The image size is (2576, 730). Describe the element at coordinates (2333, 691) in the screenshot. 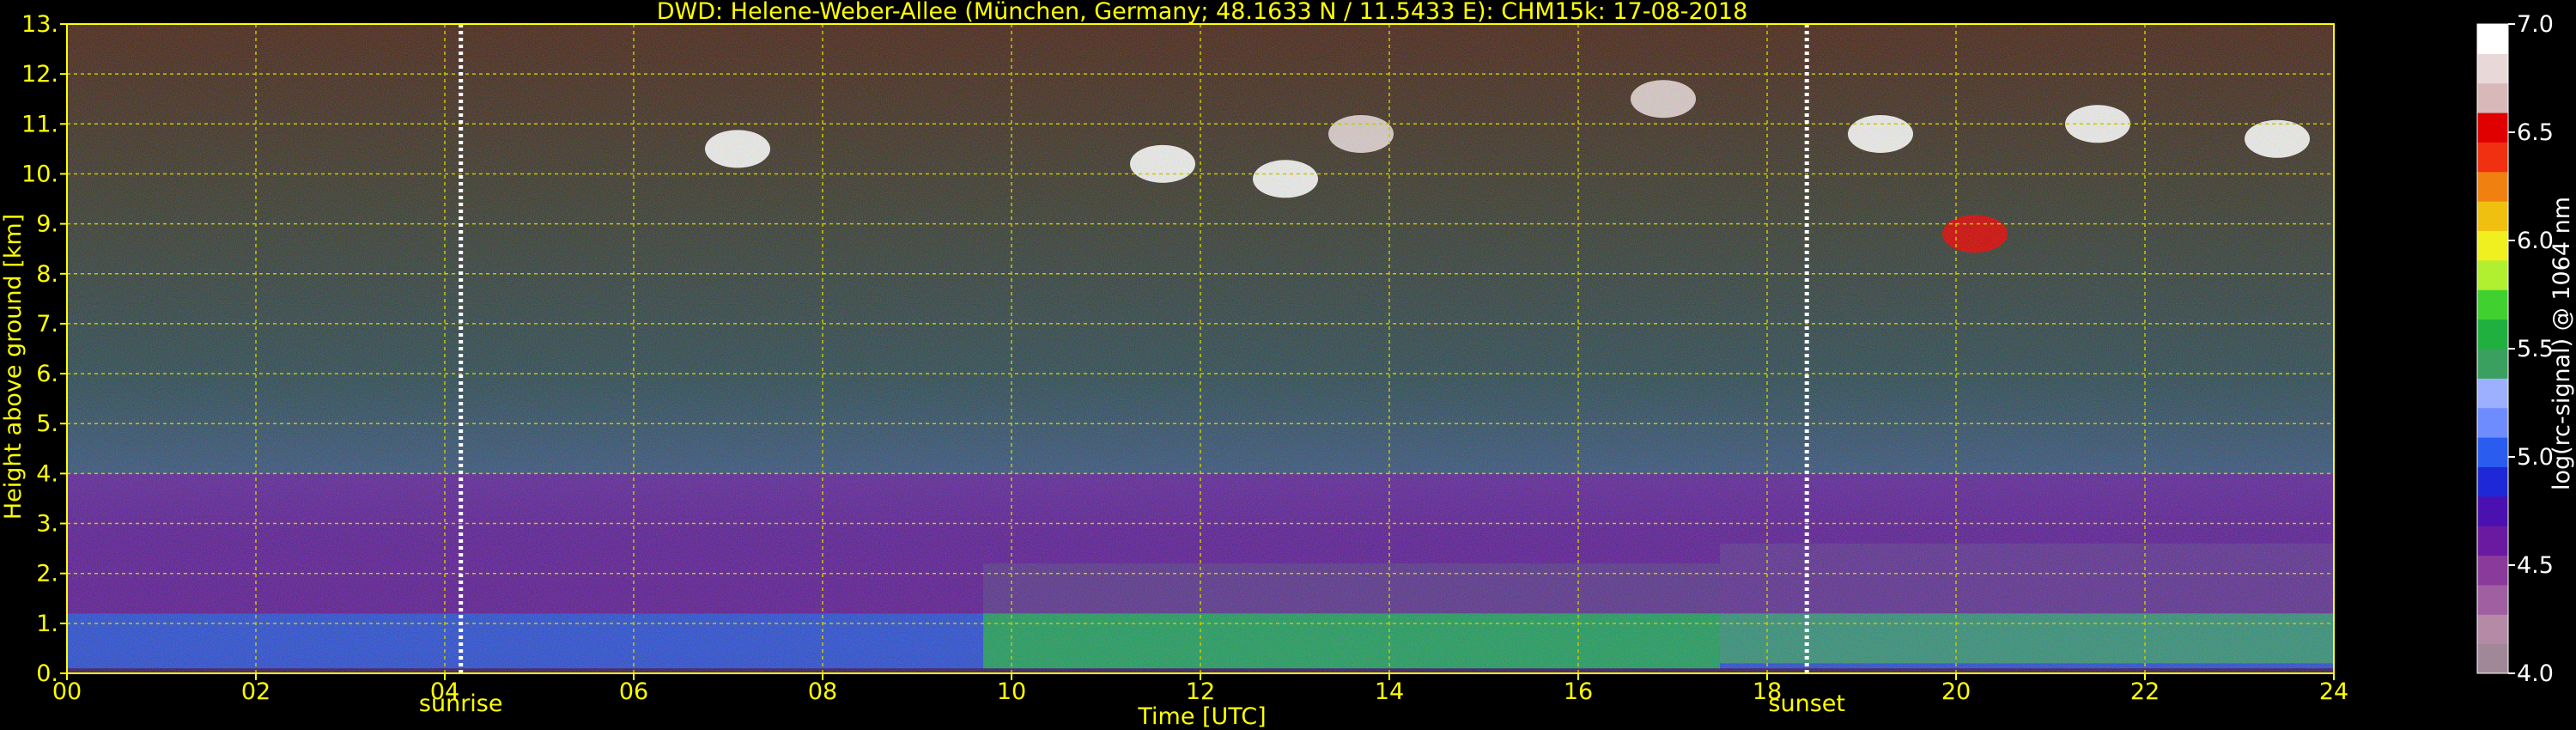

I see `x-tick-label: 24` at that location.